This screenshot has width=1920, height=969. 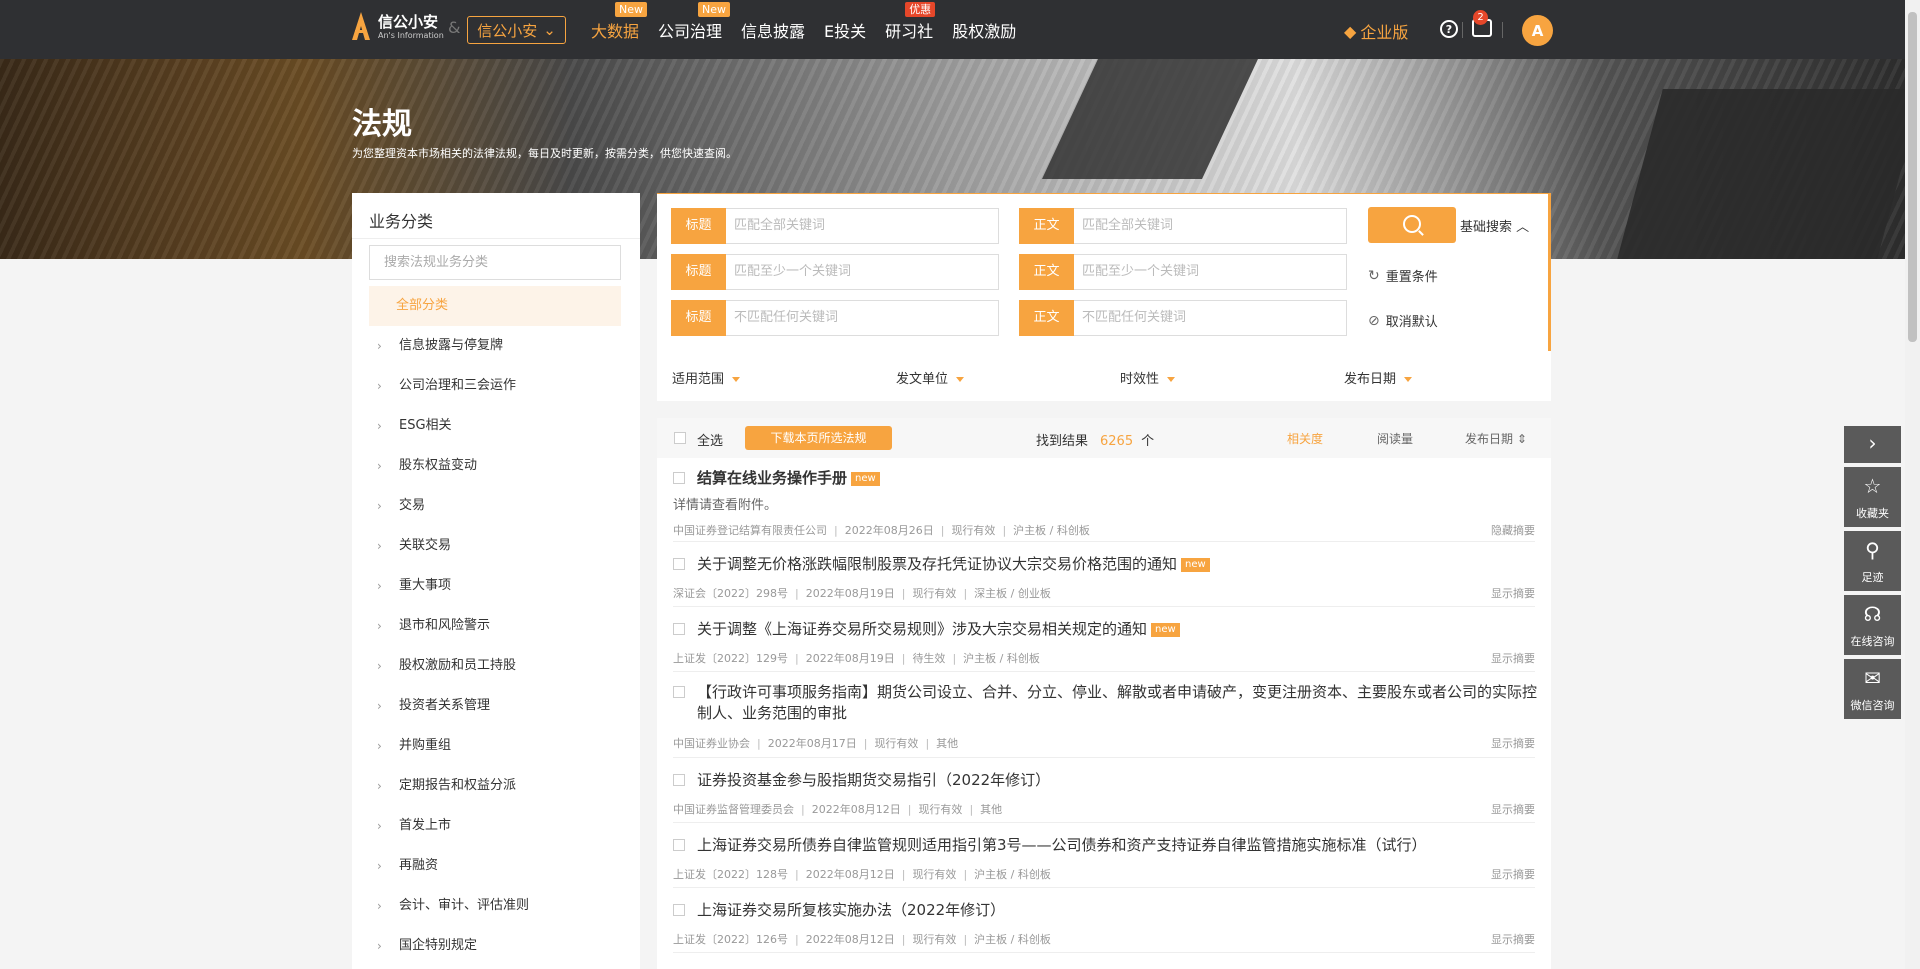 I want to click on discount-badge: 优惠, so click(x=920, y=9).